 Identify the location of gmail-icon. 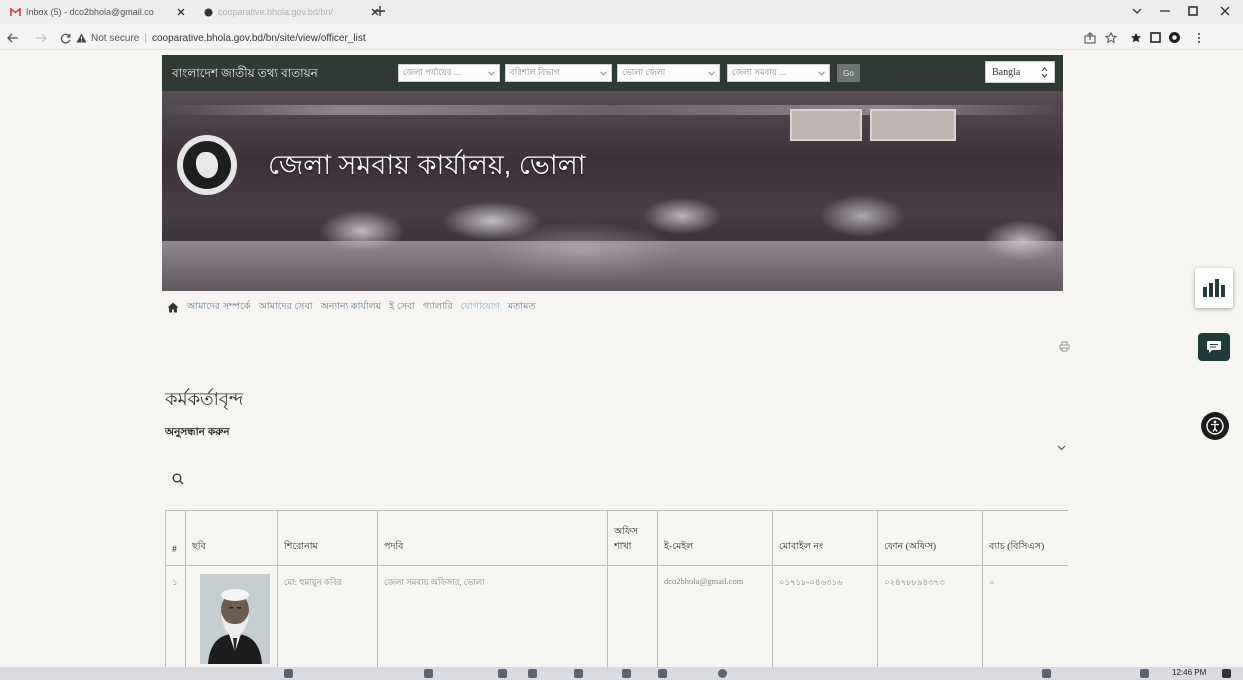
(15, 12).